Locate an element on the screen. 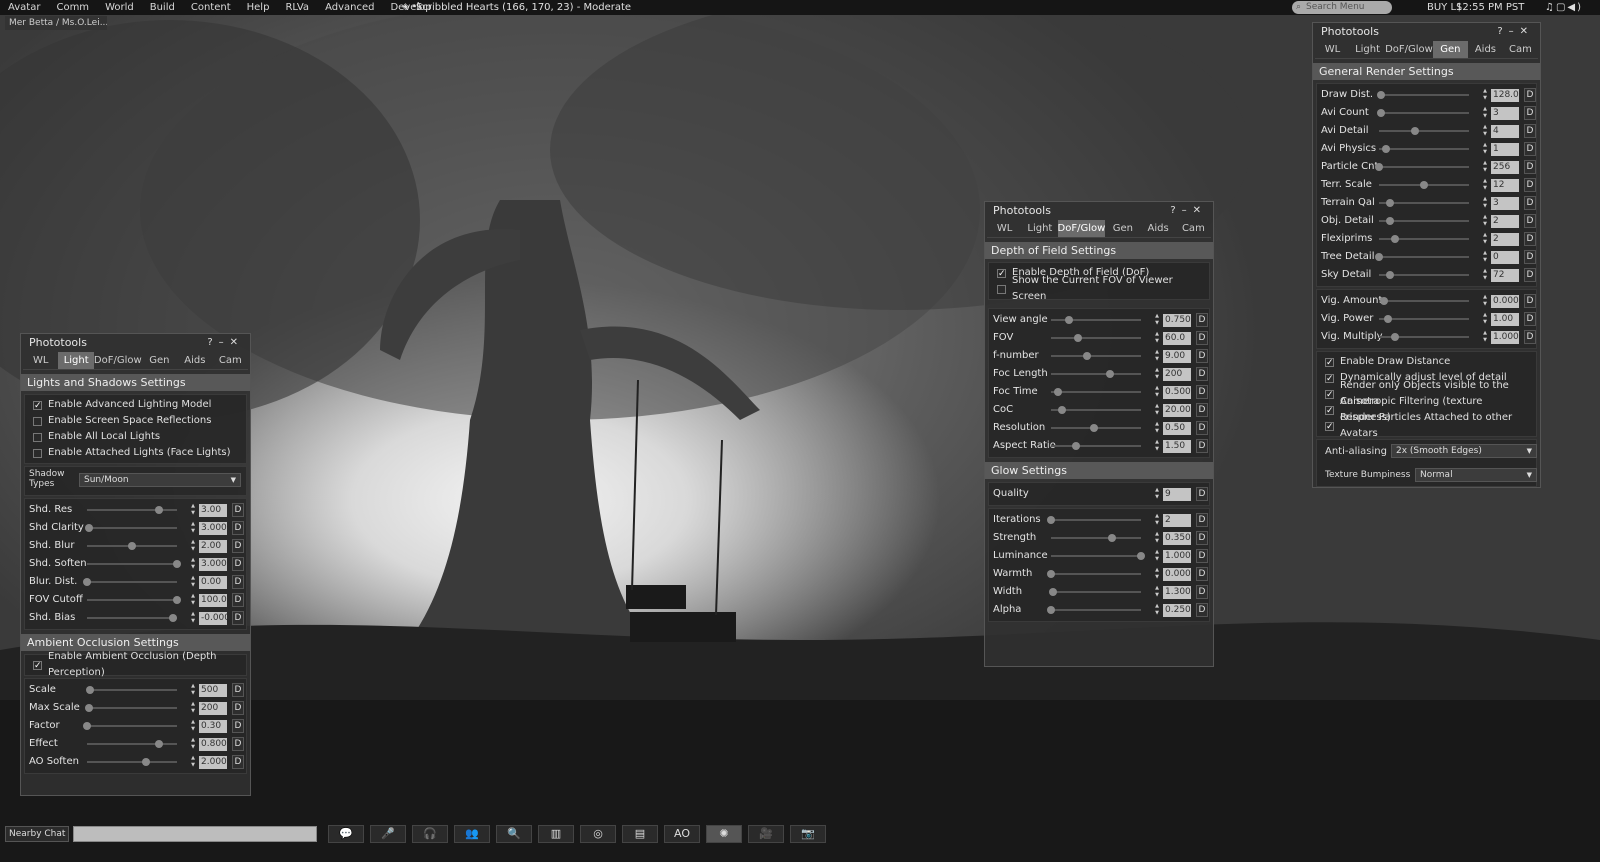 Image resolution: width=1600 pixels, height=862 pixels. value-field: 1.50 is located at coordinates (1177, 446).